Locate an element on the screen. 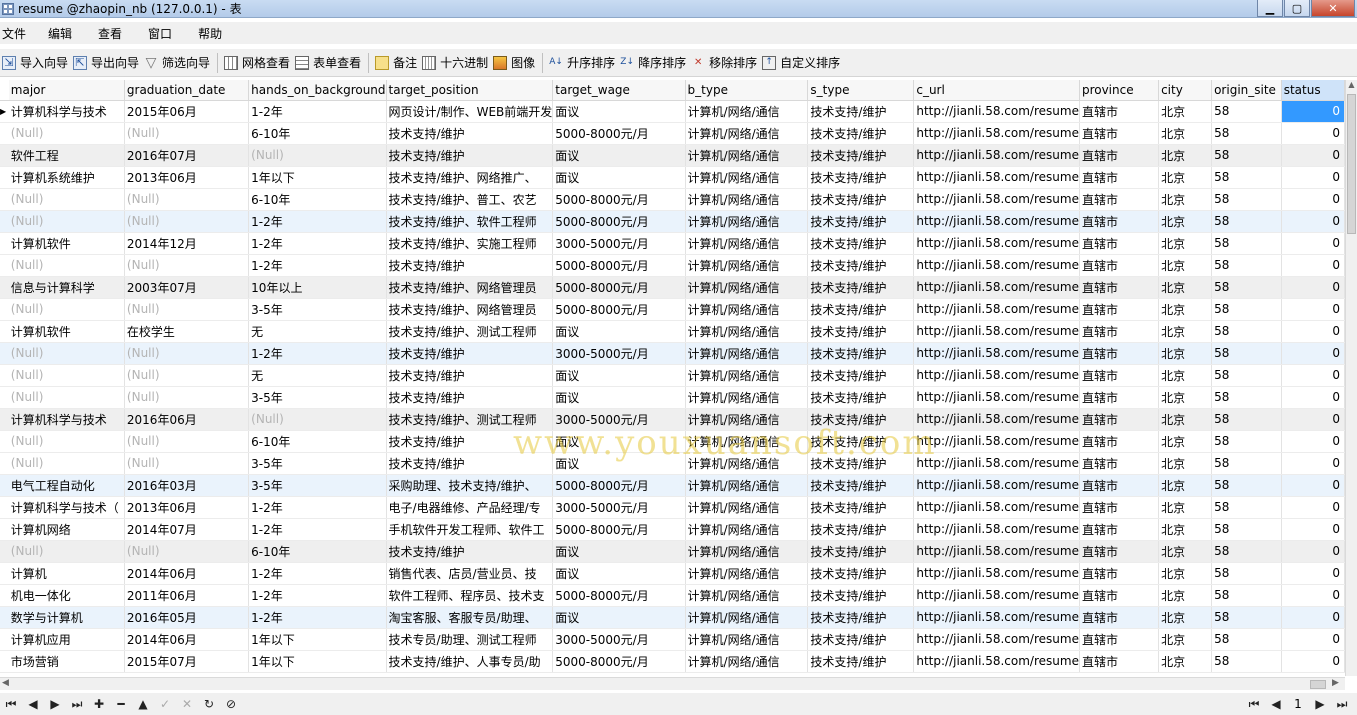  column-header: city is located at coordinates (1185, 90).